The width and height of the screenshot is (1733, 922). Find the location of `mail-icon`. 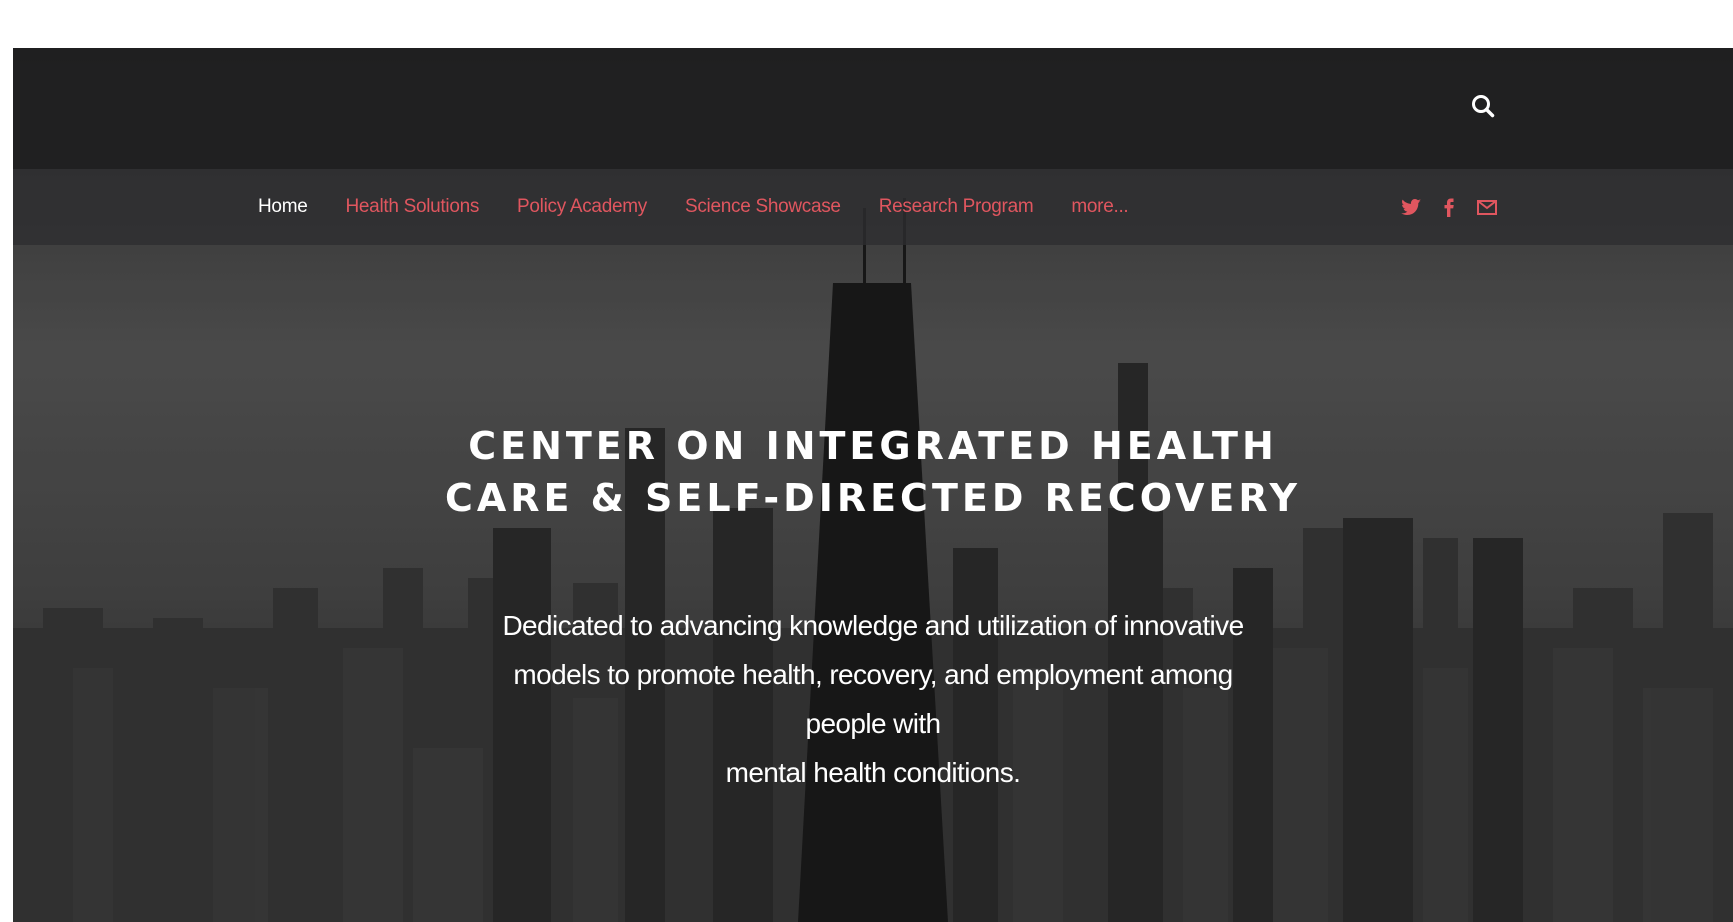

mail-icon is located at coordinates (1487, 207).